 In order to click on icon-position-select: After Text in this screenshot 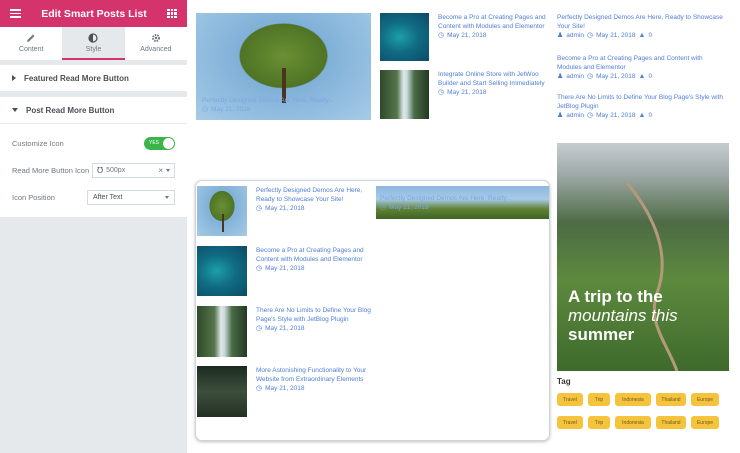, I will do `click(131, 197)`.